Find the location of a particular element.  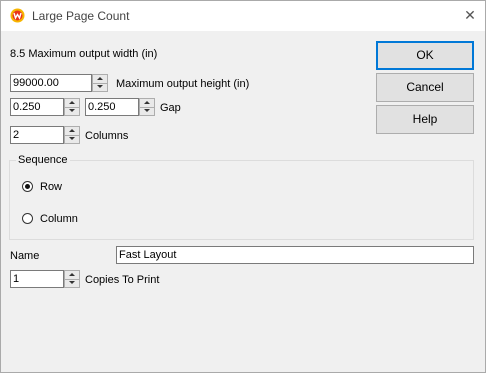

radio-selected-dot is located at coordinates (27, 186).